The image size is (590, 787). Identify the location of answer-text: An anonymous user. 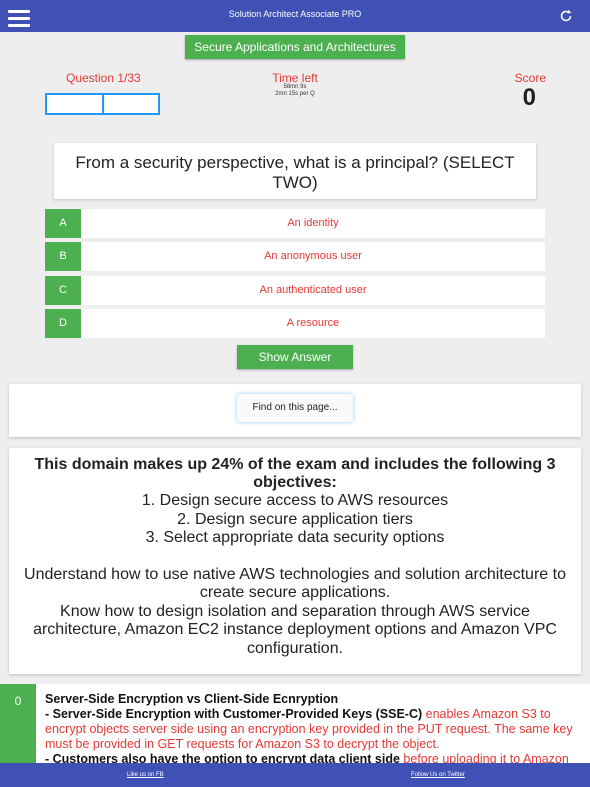
(313, 256).